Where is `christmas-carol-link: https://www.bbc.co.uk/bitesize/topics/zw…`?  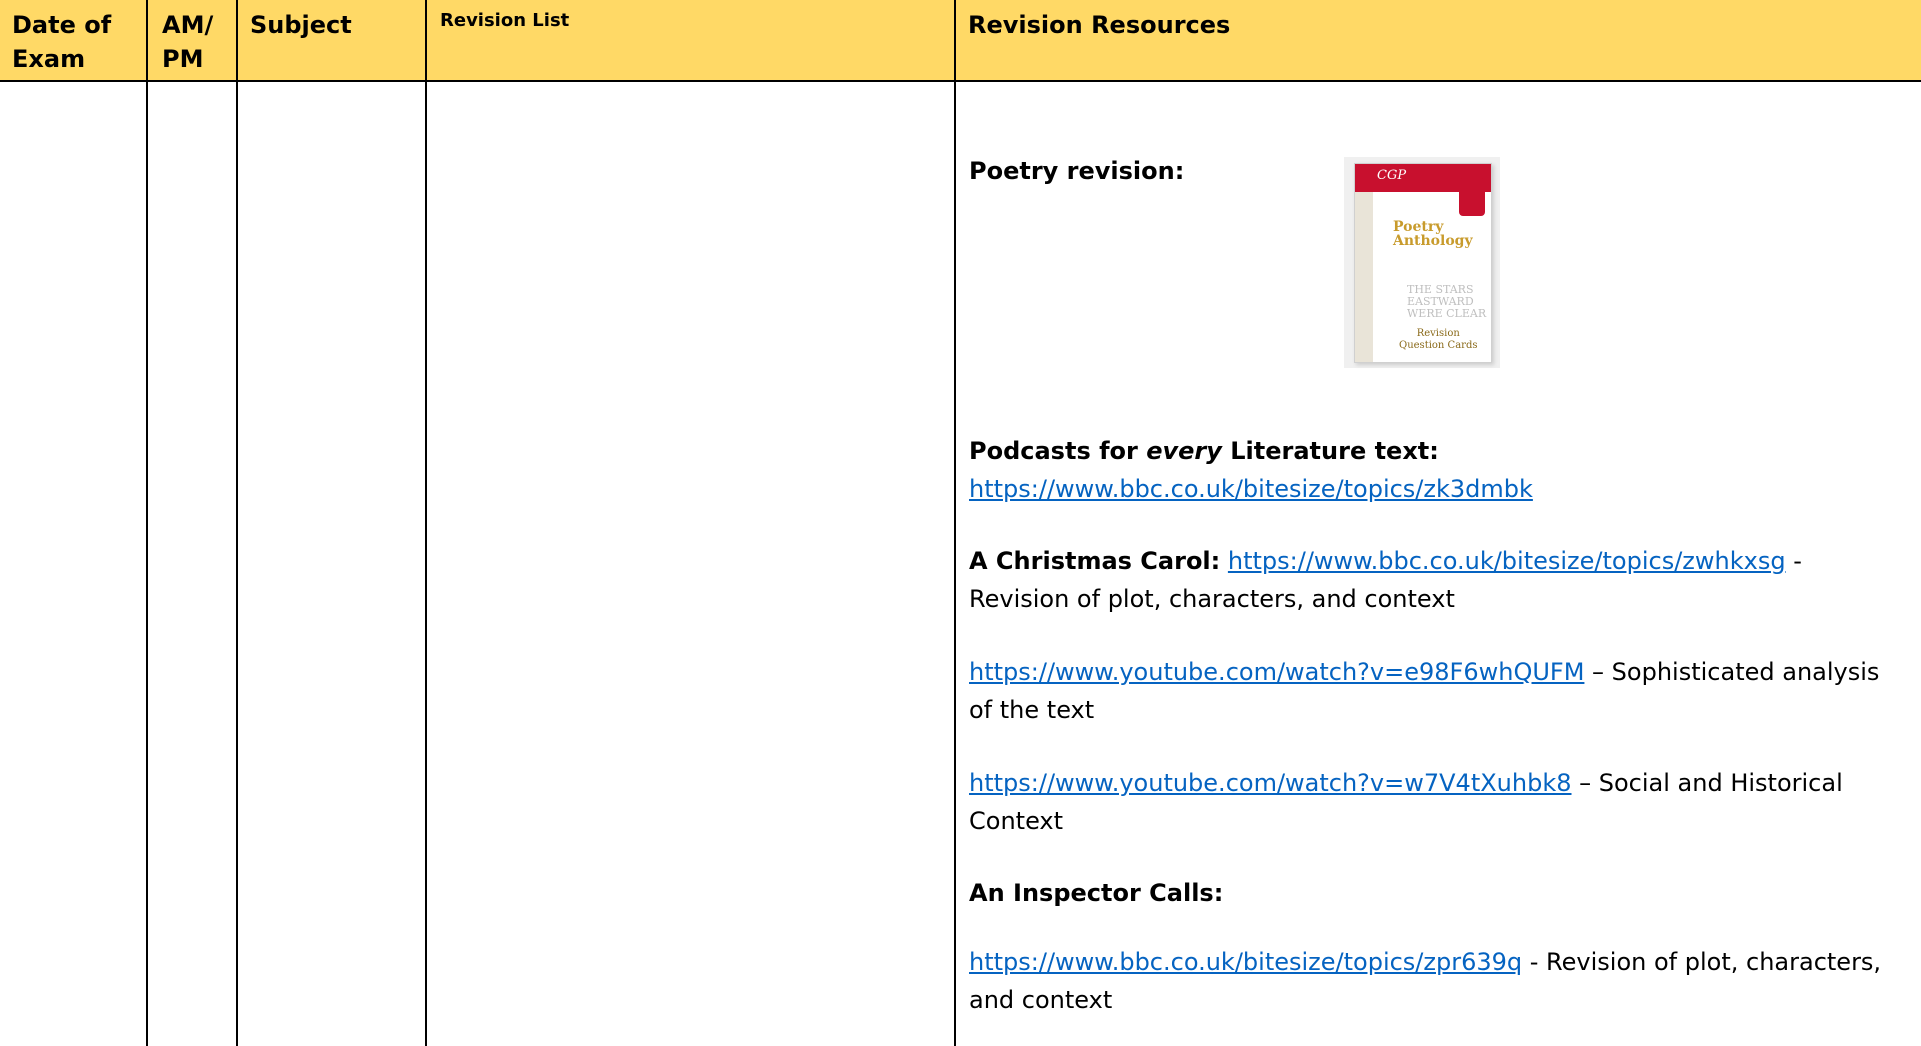
christmas-carol-link: https://www.bbc.co.uk/bitesize/topics/zw… is located at coordinates (1507, 561).